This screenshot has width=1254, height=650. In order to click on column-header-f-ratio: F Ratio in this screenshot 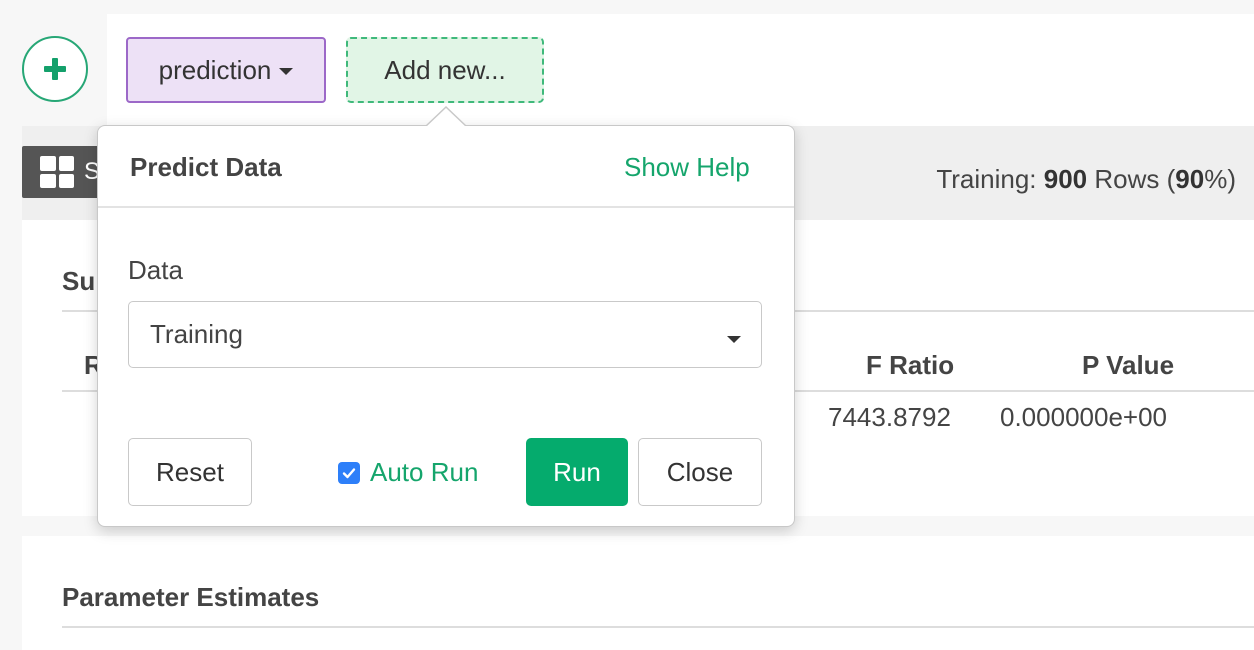, I will do `click(910, 365)`.